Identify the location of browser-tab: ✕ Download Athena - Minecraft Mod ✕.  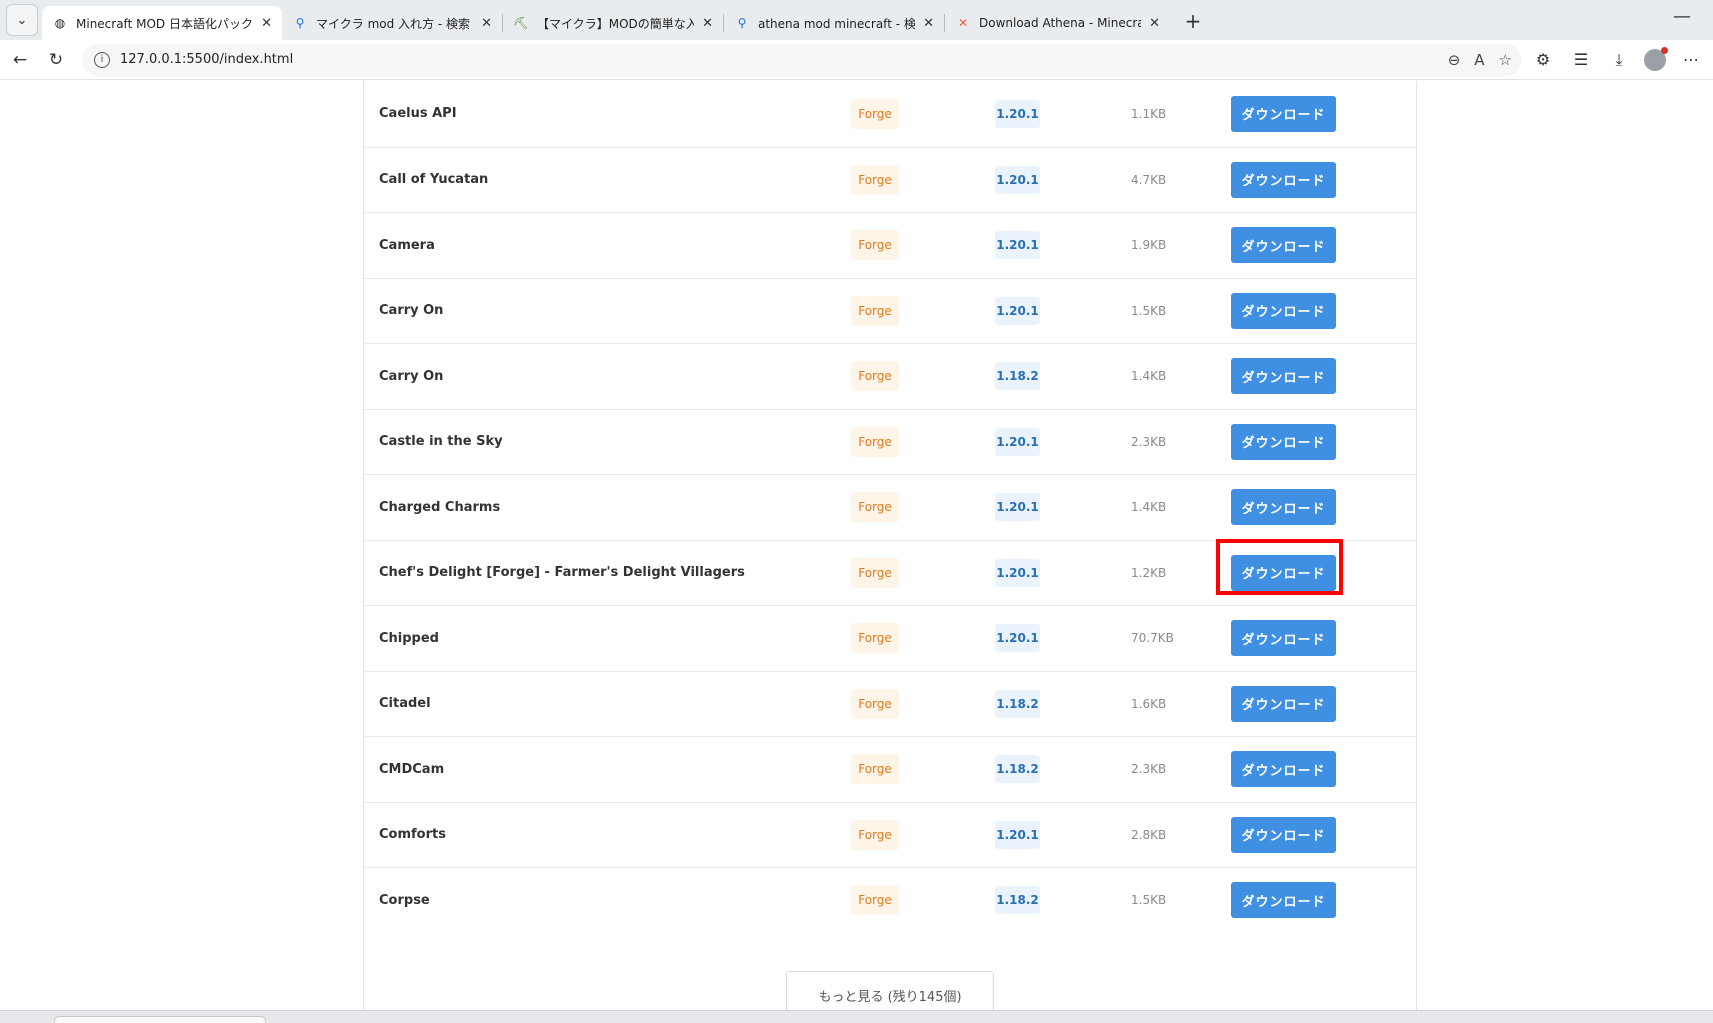
(1057, 23).